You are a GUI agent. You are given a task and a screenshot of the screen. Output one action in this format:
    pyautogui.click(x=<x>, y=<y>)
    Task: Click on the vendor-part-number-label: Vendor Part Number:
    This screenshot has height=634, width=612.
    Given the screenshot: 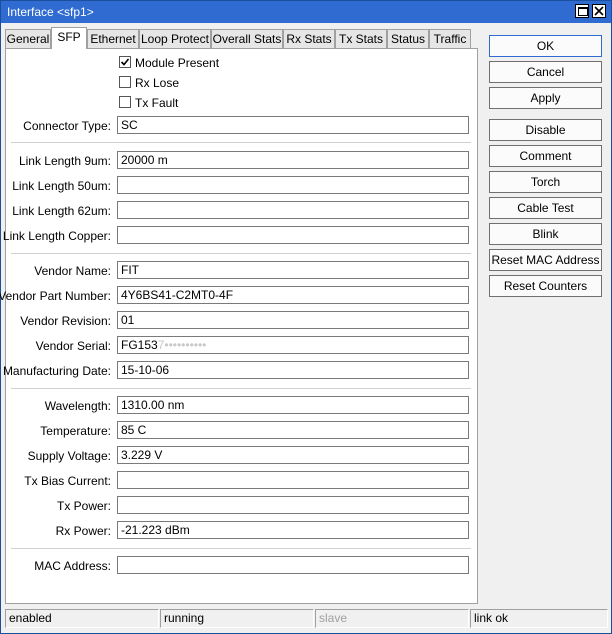 What is the action you would take?
    pyautogui.click(x=55, y=296)
    